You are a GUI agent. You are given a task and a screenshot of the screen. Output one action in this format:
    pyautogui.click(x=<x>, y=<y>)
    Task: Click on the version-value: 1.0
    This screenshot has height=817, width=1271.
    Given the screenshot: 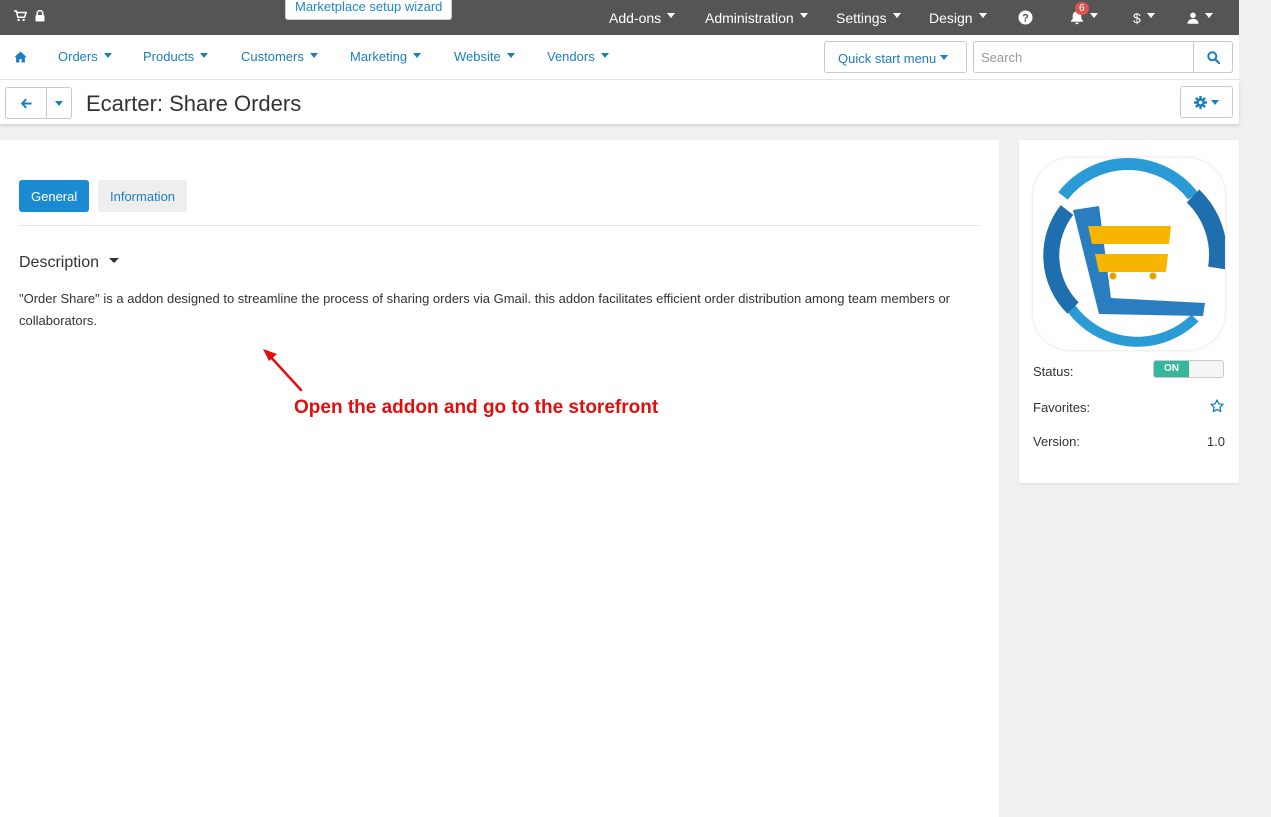 What is the action you would take?
    pyautogui.click(x=1215, y=441)
    